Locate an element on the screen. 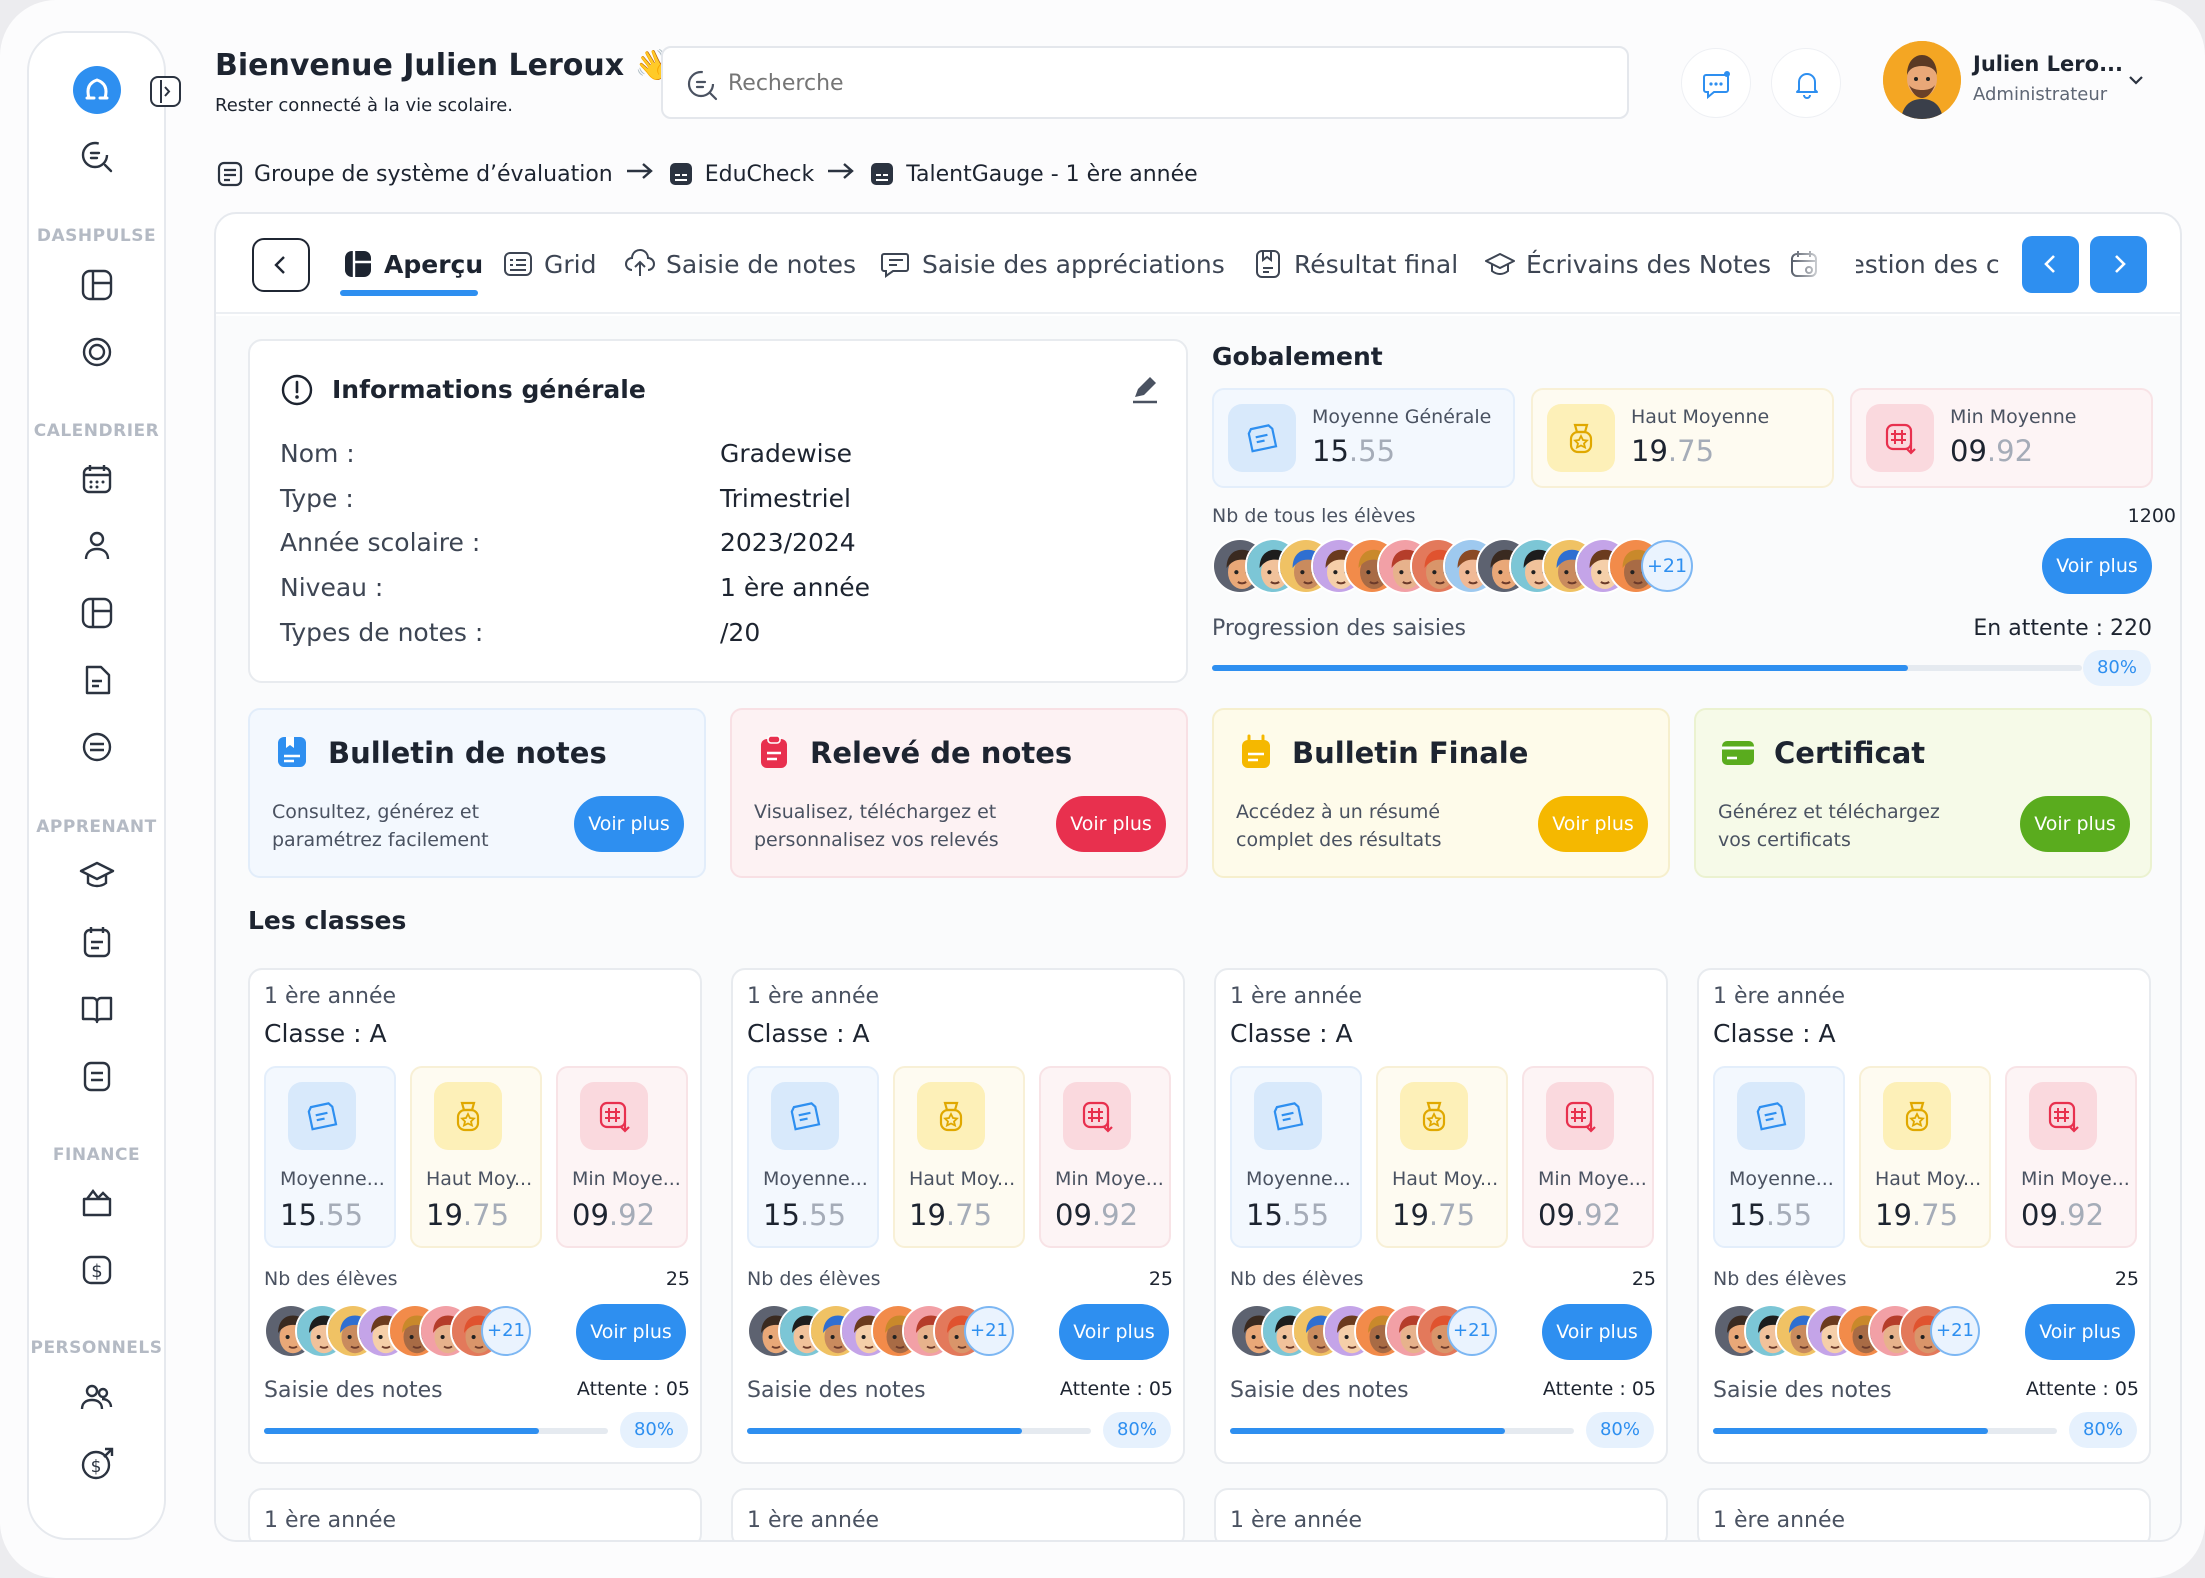 The image size is (2205, 1578). see-all-students-button: Voir plus is located at coordinates (2097, 566).